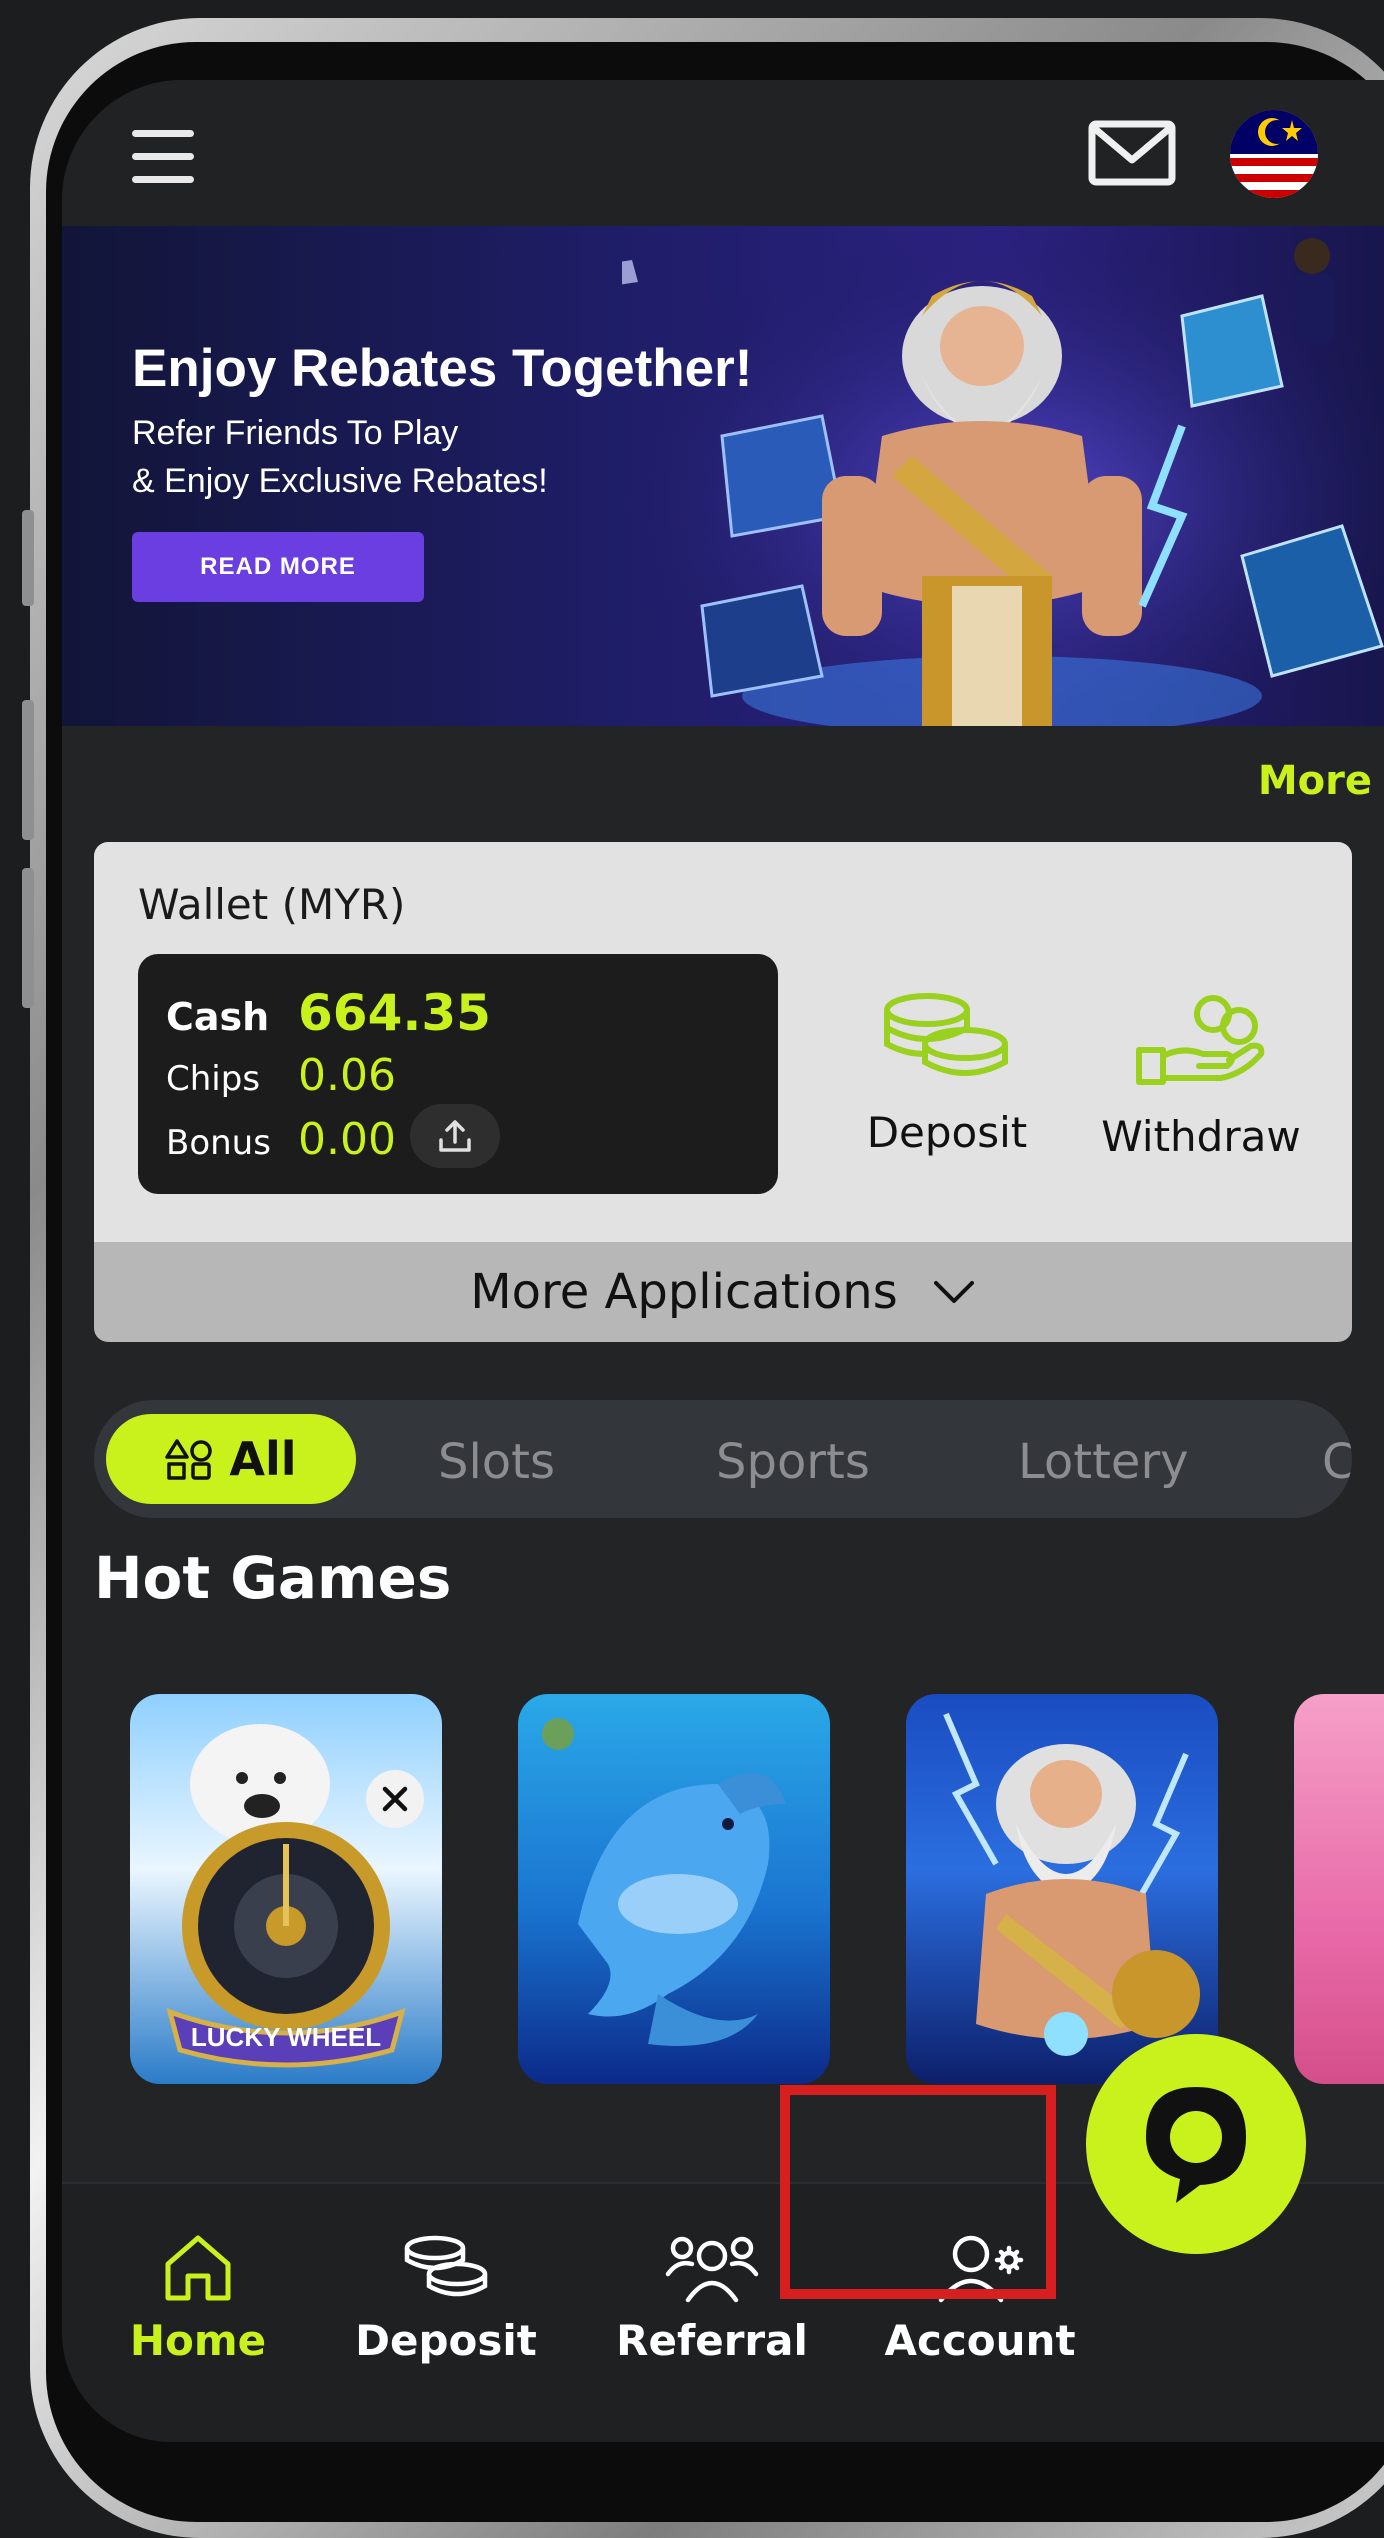  I want to click on chat-bubble-icon, so click(1196, 2145).